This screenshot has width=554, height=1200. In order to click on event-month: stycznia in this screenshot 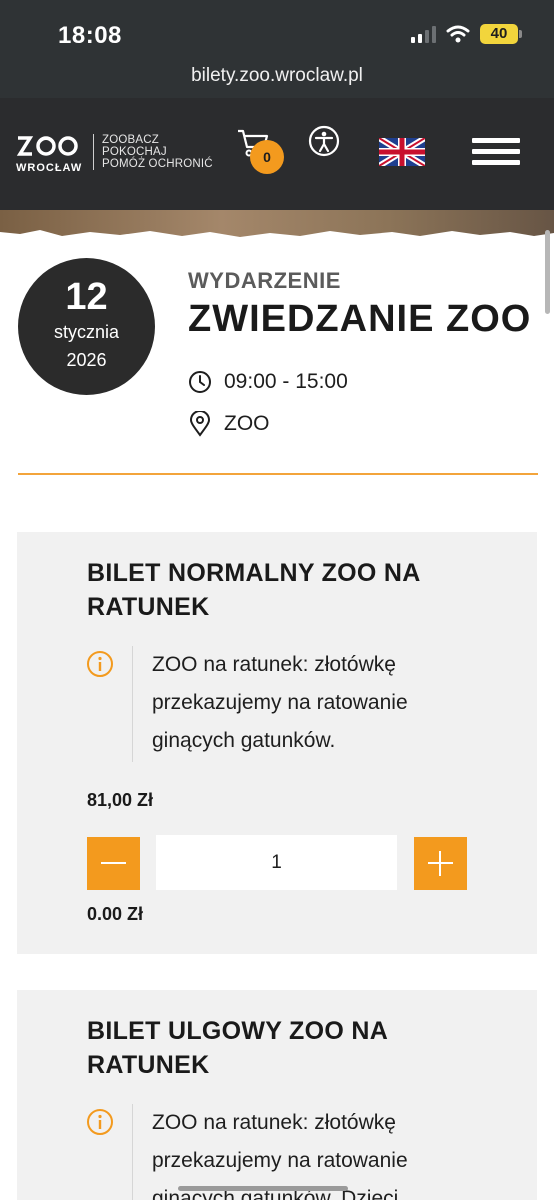, I will do `click(86, 332)`.